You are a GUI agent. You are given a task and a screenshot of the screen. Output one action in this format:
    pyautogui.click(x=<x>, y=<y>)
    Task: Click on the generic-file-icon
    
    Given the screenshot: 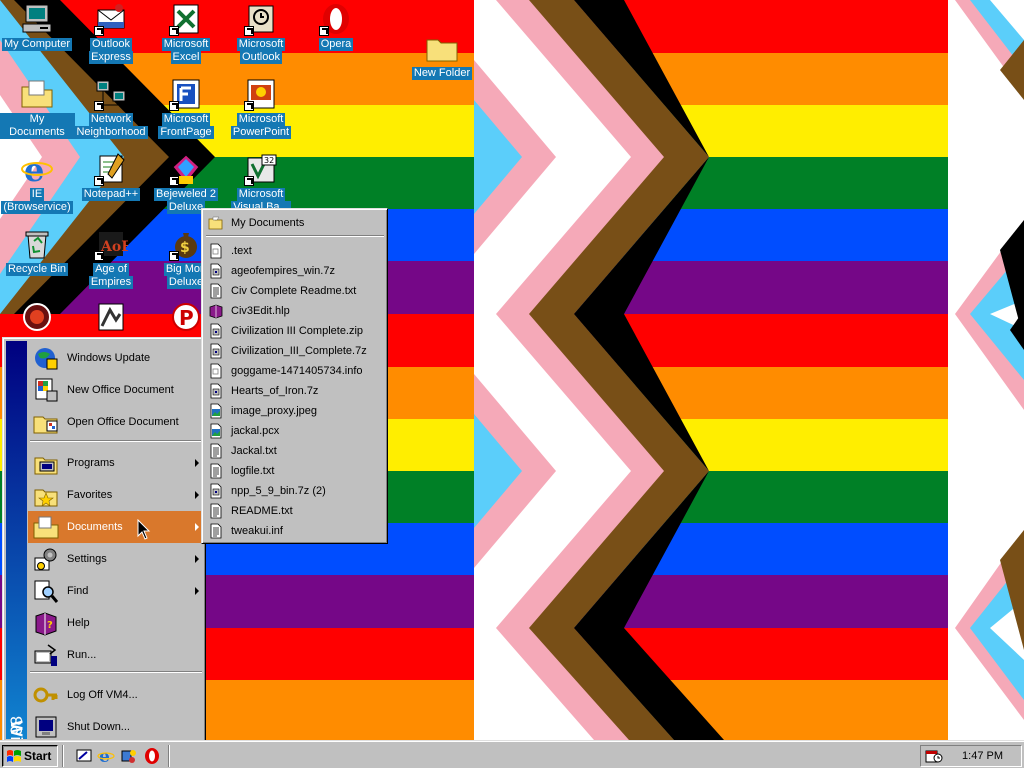 What is the action you would take?
    pyautogui.click(x=216, y=371)
    